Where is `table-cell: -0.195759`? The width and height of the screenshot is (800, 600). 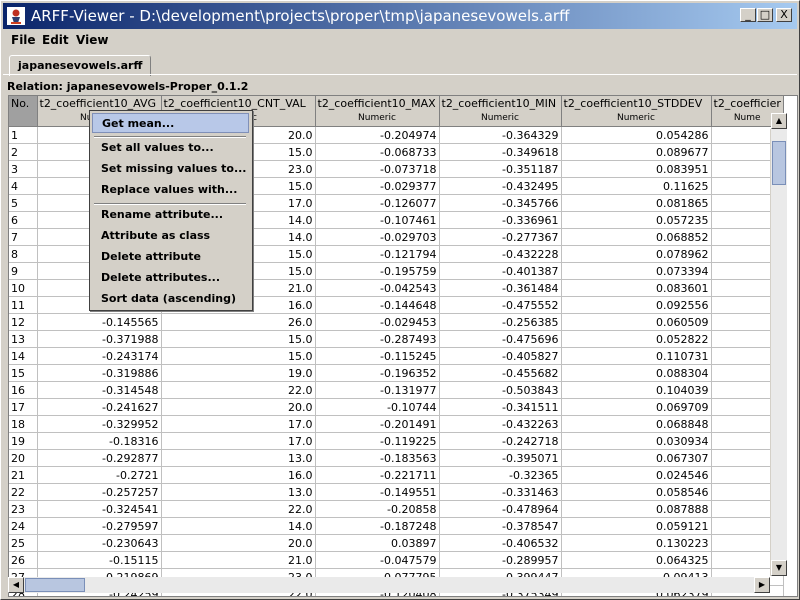
table-cell: -0.195759 is located at coordinates (377, 271).